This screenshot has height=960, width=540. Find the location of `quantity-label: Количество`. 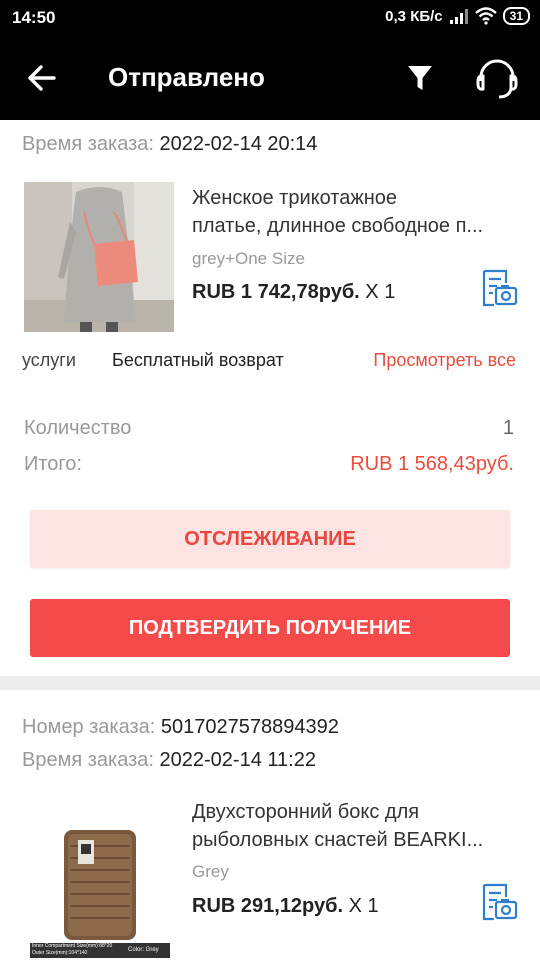

quantity-label: Количество is located at coordinates (78, 428).